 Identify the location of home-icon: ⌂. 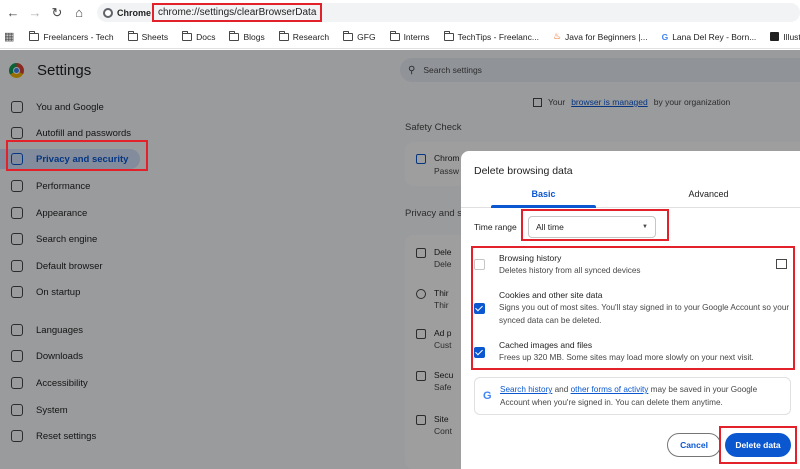
(79, 13).